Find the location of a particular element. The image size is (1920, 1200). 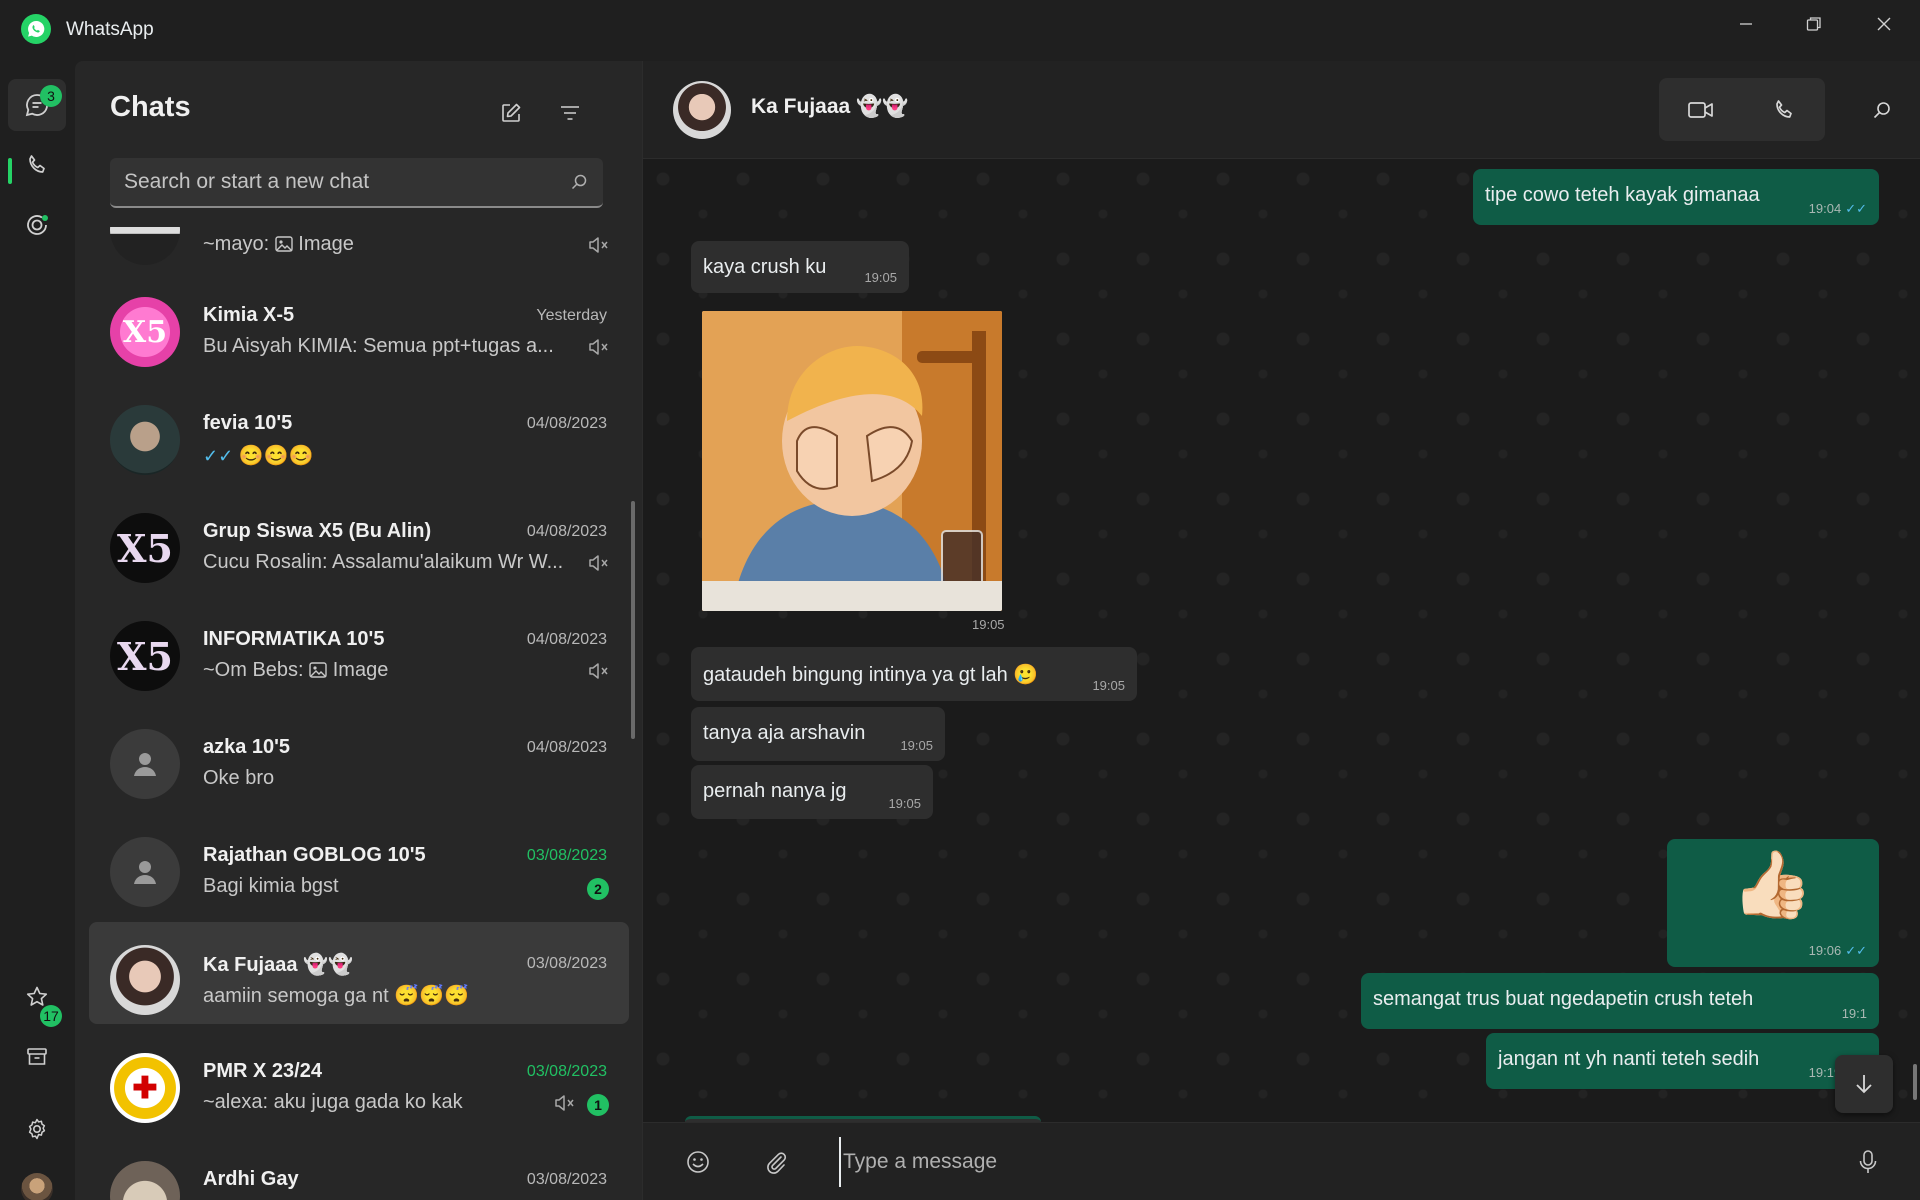

close-button is located at coordinates (1884, 24).